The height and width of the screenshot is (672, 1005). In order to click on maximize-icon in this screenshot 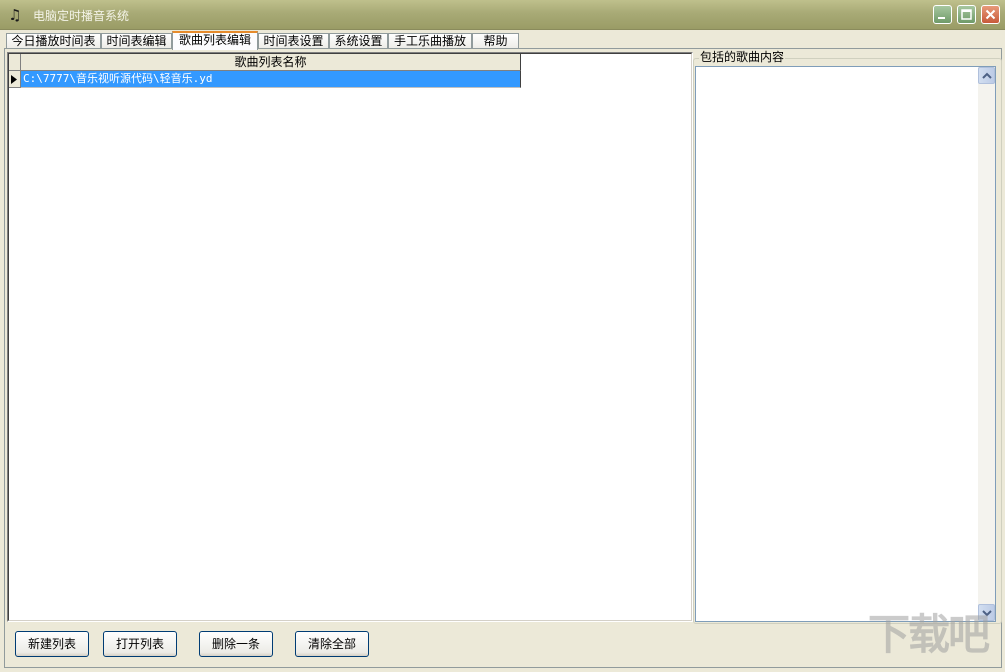, I will do `click(966, 14)`.